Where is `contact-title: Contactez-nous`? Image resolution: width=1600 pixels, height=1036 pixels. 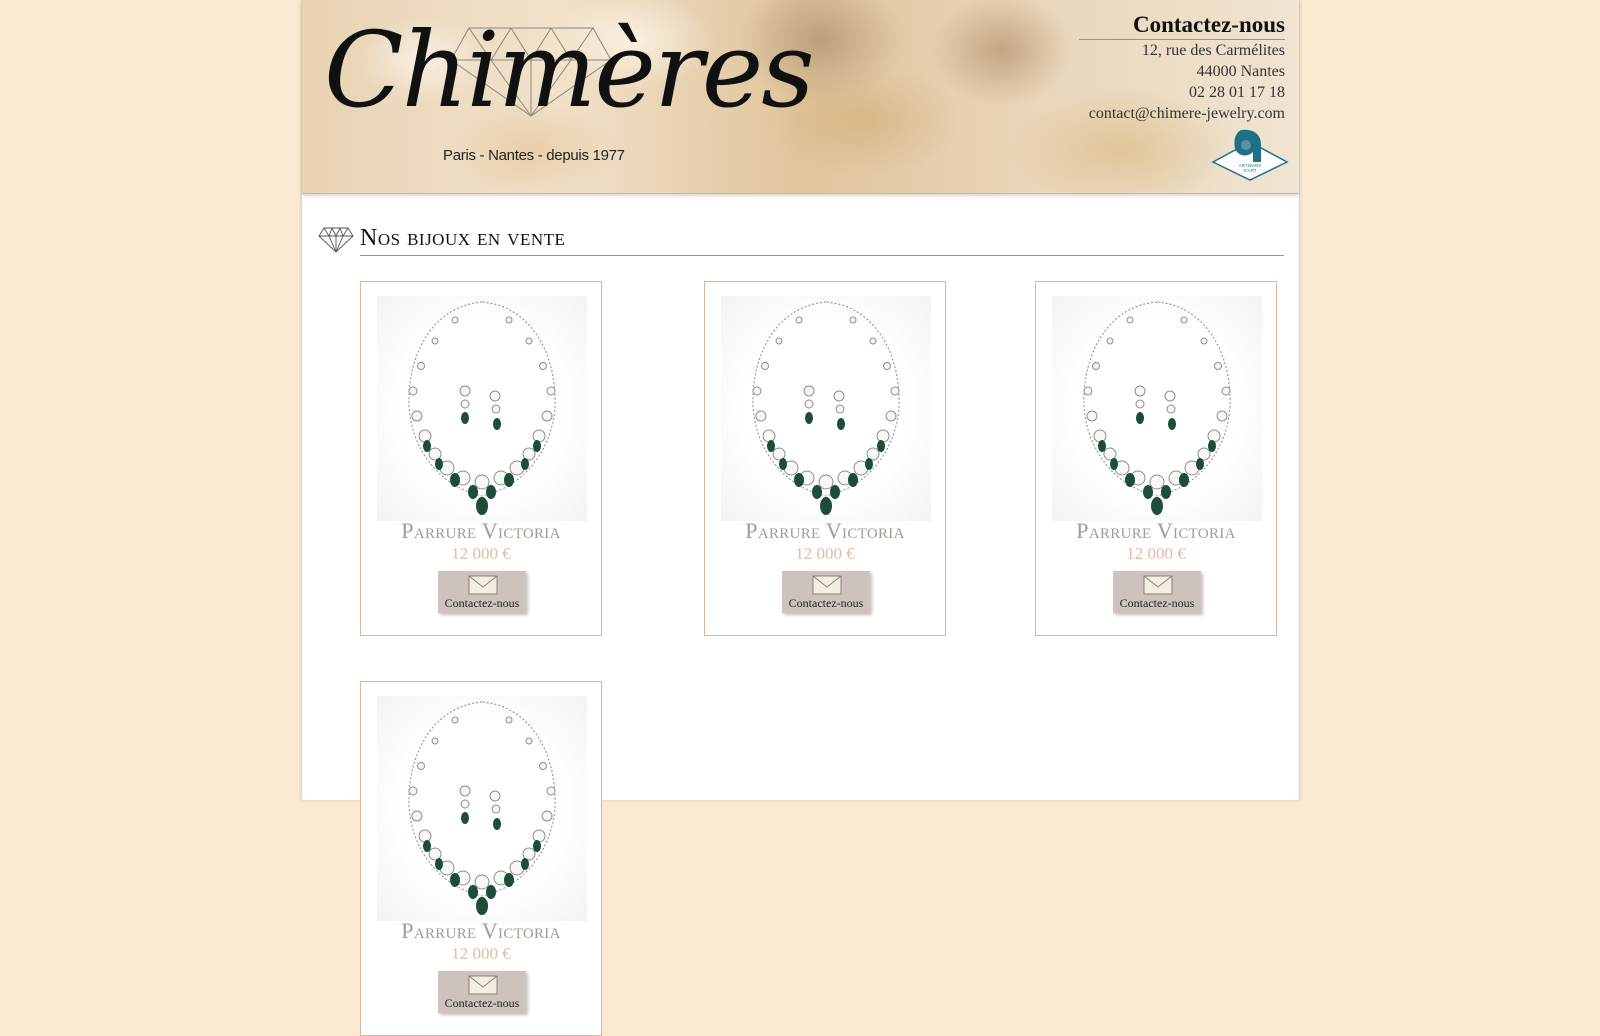
contact-title: Contactez-nous is located at coordinates (1181, 26).